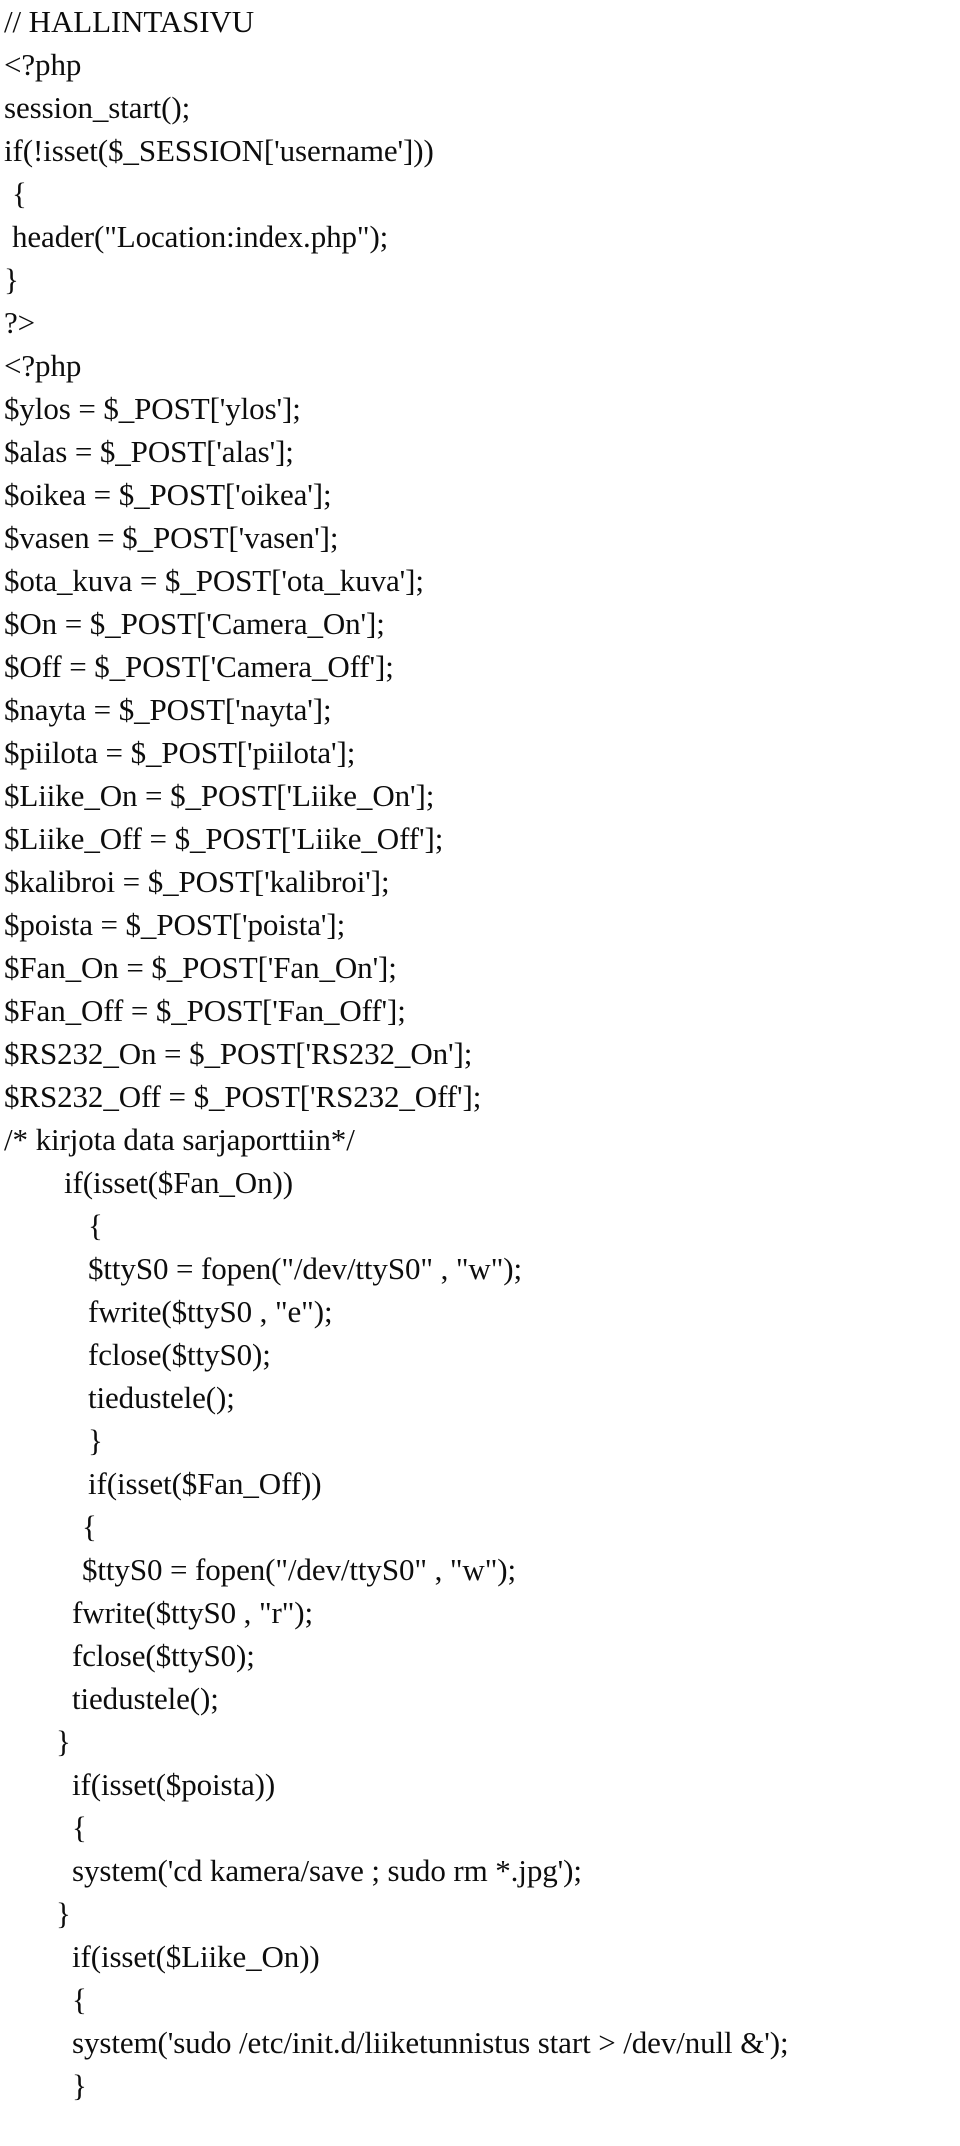  Describe the element at coordinates (197, 881) in the screenshot. I see `code-line: $kalibroi = $_POST['kalibroi'];` at that location.